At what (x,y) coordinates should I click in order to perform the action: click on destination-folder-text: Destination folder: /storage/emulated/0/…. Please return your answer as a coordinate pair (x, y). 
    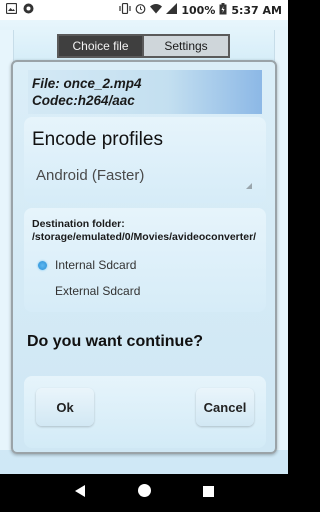
    Looking at the image, I should click on (144, 230).